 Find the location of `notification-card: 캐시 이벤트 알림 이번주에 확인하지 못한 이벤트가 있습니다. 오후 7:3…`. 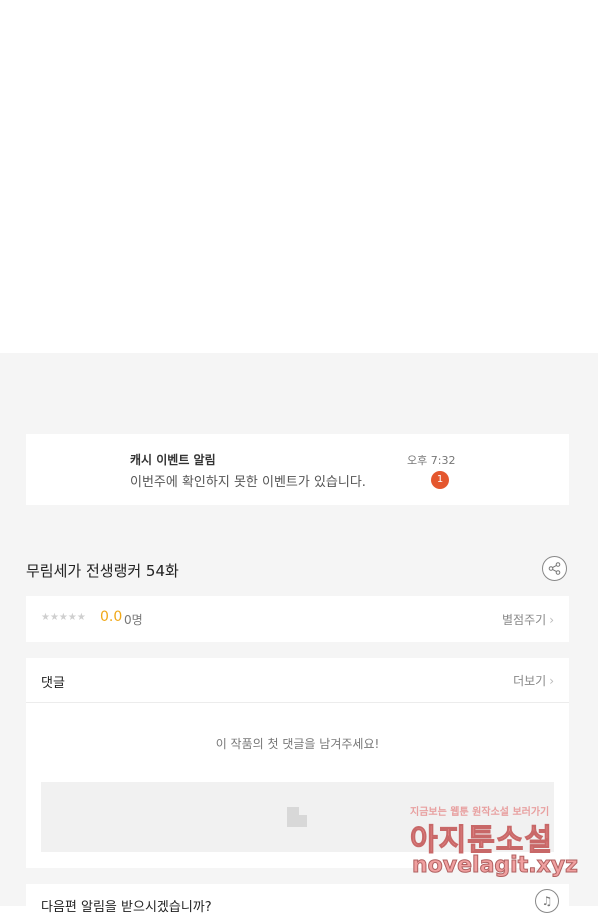

notification-card: 캐시 이벤트 알림 이번주에 확인하지 못한 이벤트가 있습니다. 오후 7:3… is located at coordinates (297, 469).